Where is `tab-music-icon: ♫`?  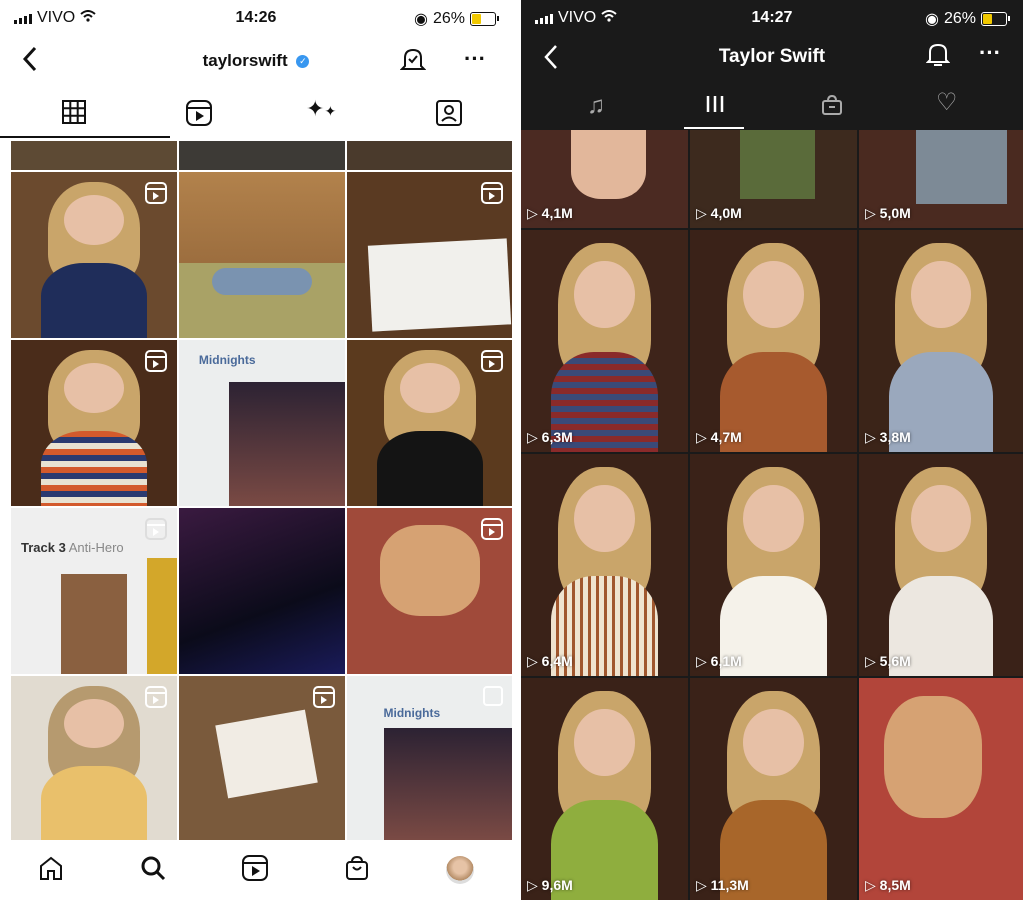 tab-music-icon: ♫ is located at coordinates (596, 106).